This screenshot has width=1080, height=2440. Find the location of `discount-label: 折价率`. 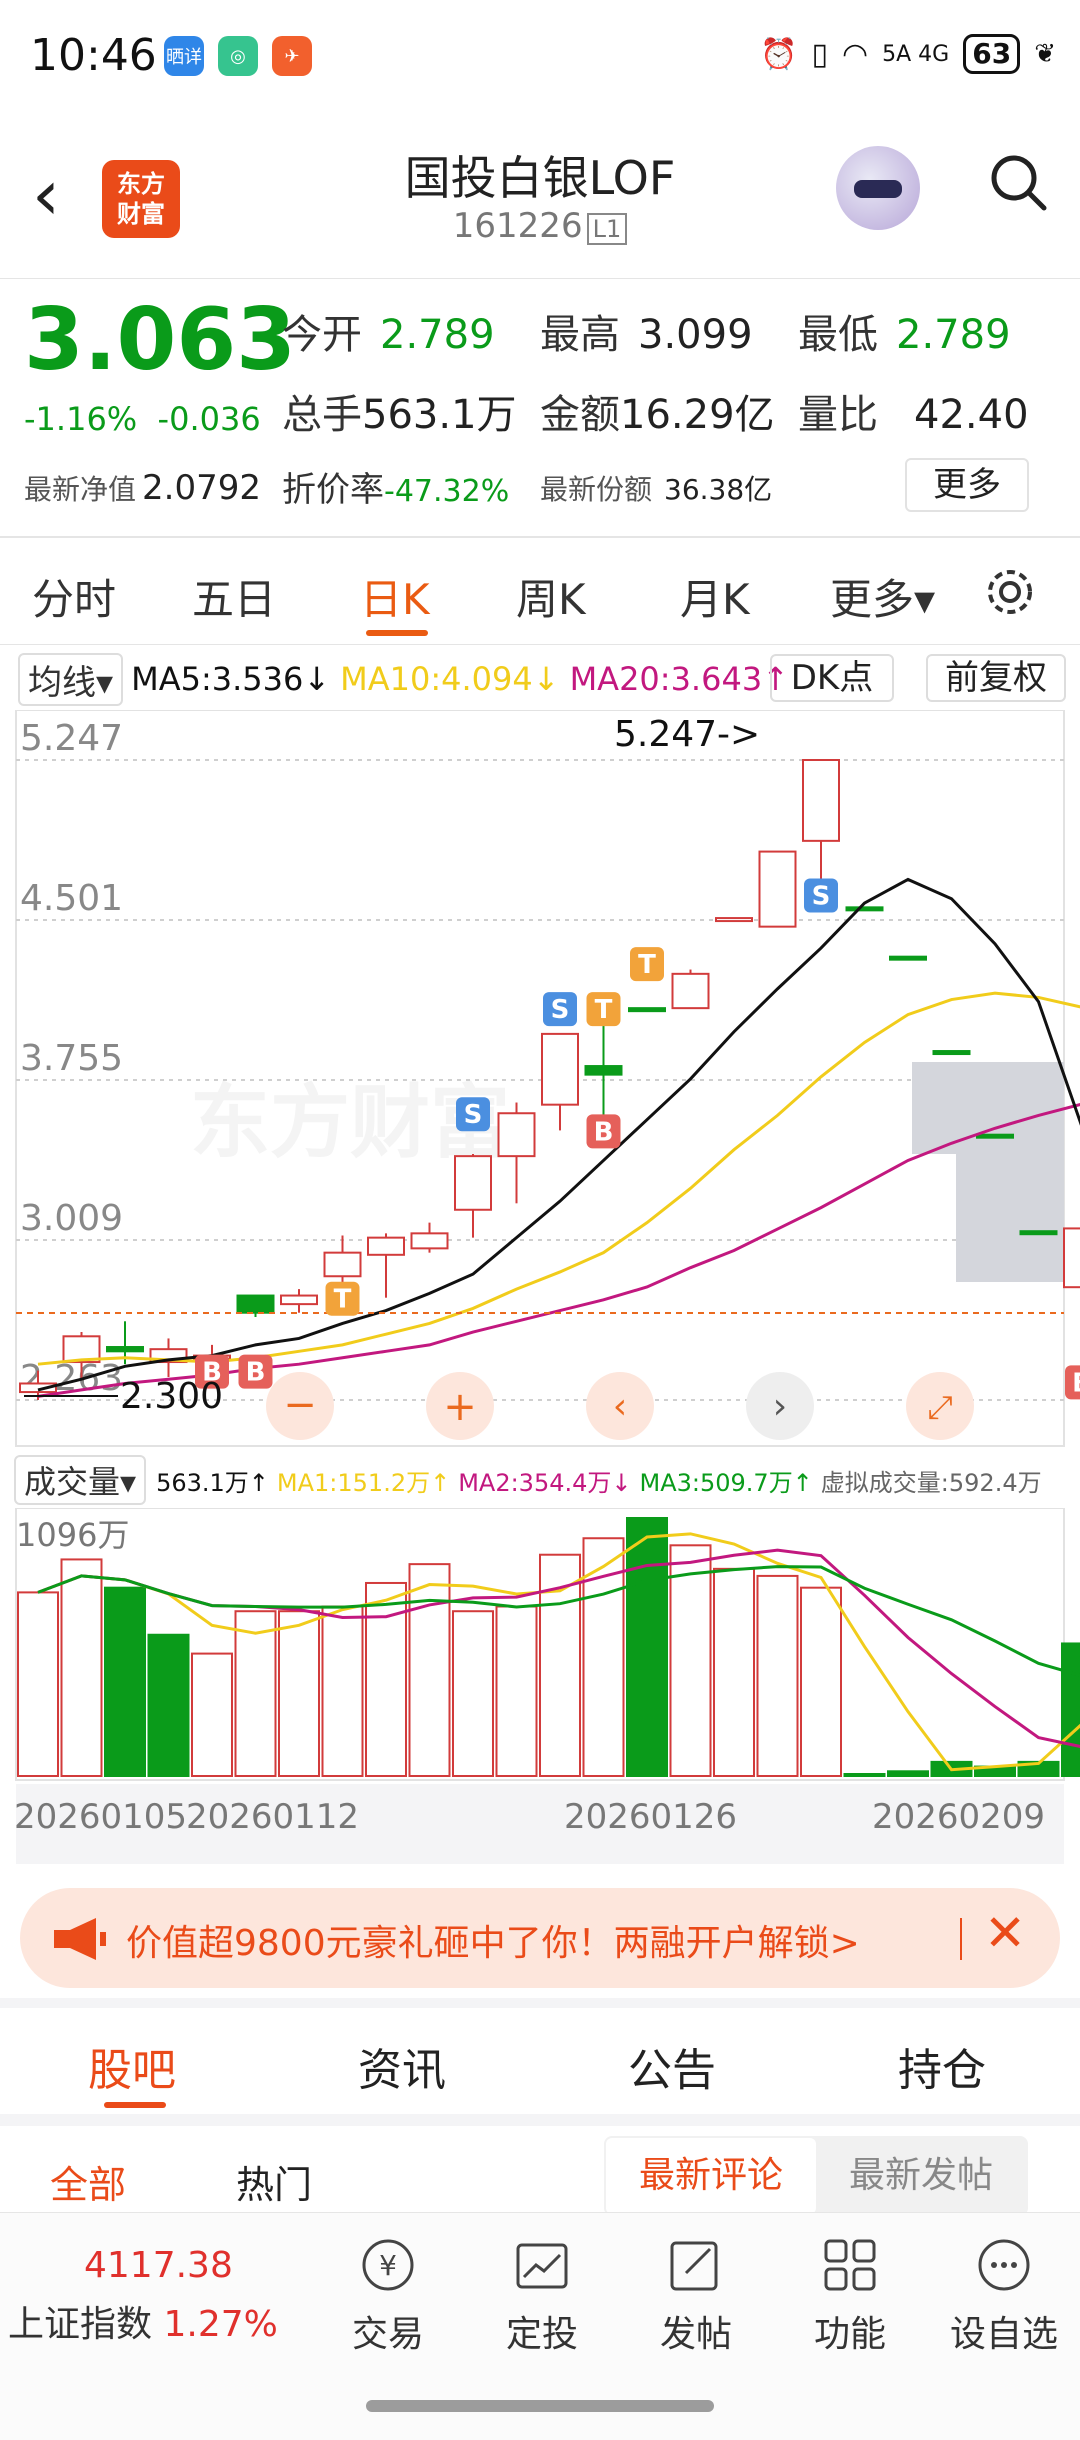

discount-label: 折价率 is located at coordinates (333, 490).